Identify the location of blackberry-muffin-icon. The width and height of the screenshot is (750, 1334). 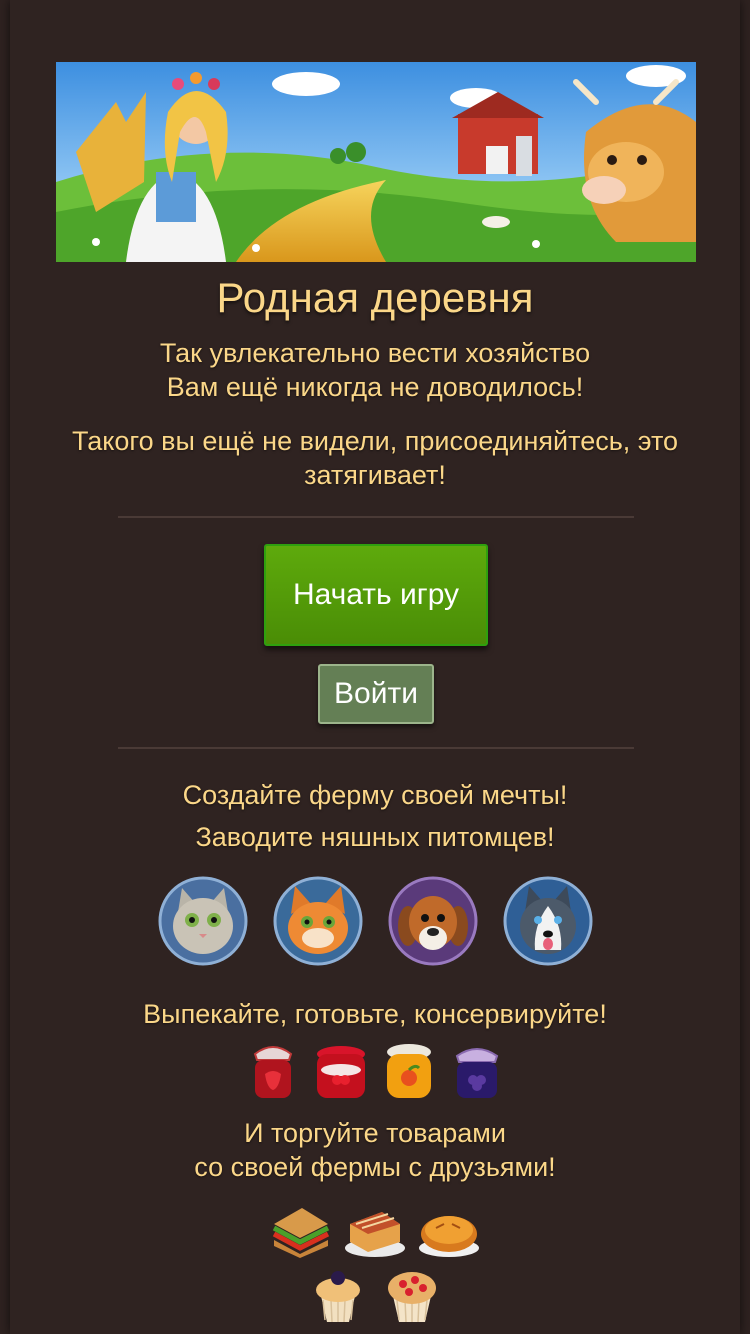
(338, 1297).